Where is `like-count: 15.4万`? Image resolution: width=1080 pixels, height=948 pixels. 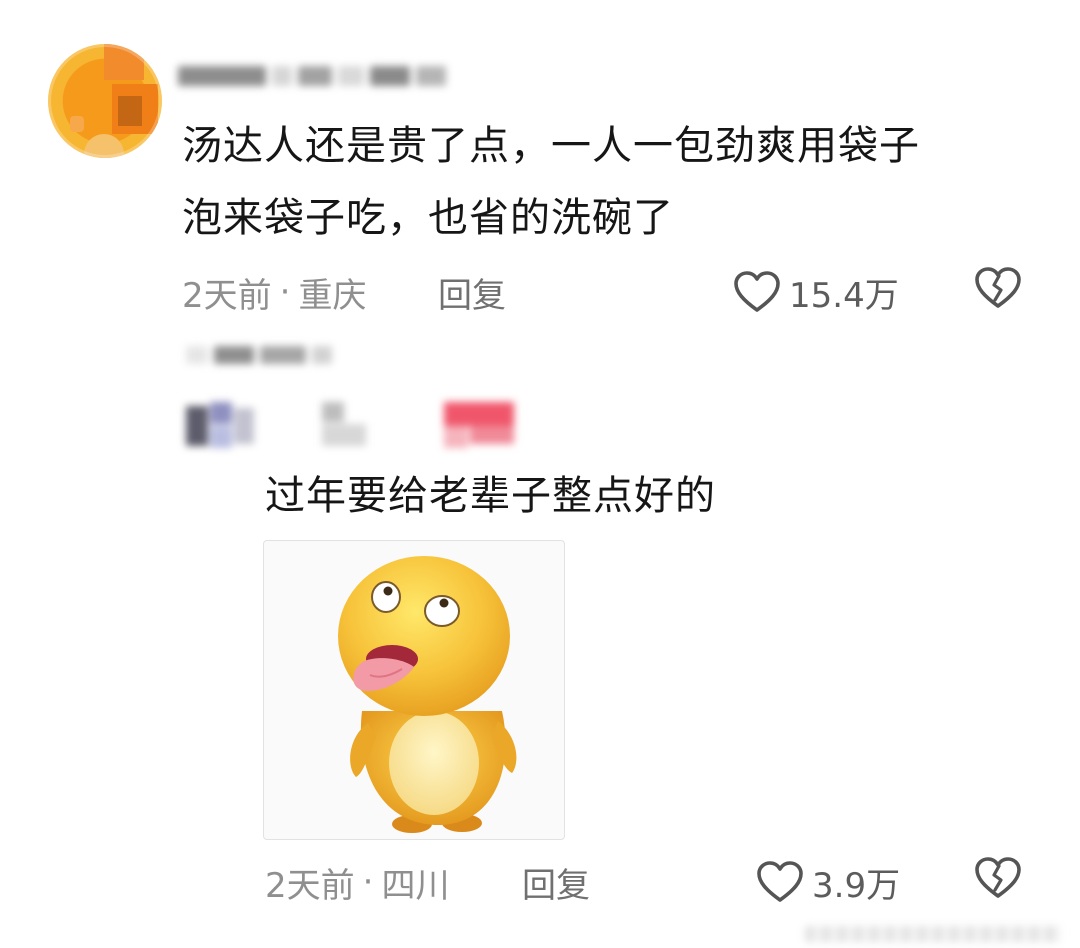 like-count: 15.4万 is located at coordinates (844, 295).